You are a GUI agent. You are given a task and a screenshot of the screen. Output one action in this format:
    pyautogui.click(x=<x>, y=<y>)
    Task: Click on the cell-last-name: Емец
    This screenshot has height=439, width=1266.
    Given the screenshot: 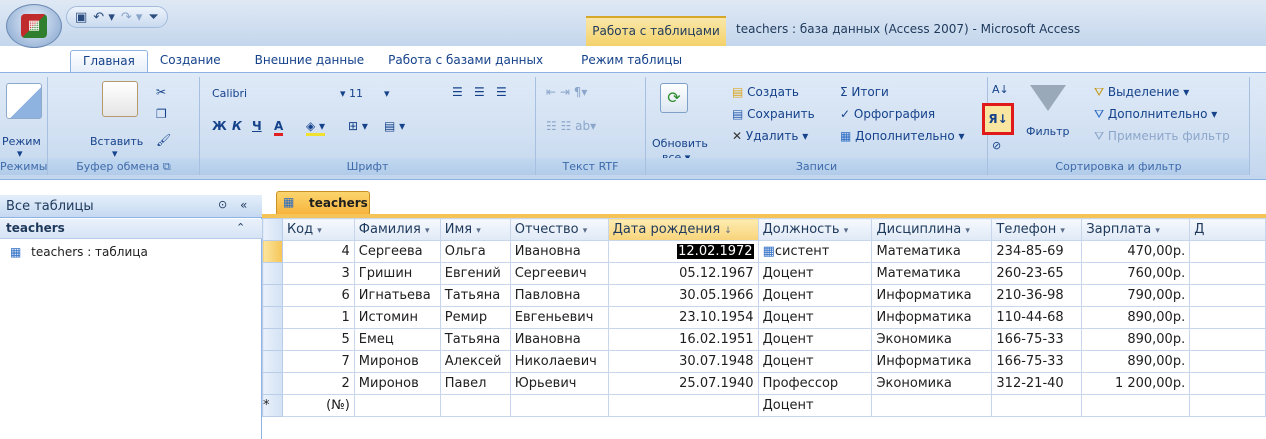 What is the action you would take?
    pyautogui.click(x=397, y=339)
    